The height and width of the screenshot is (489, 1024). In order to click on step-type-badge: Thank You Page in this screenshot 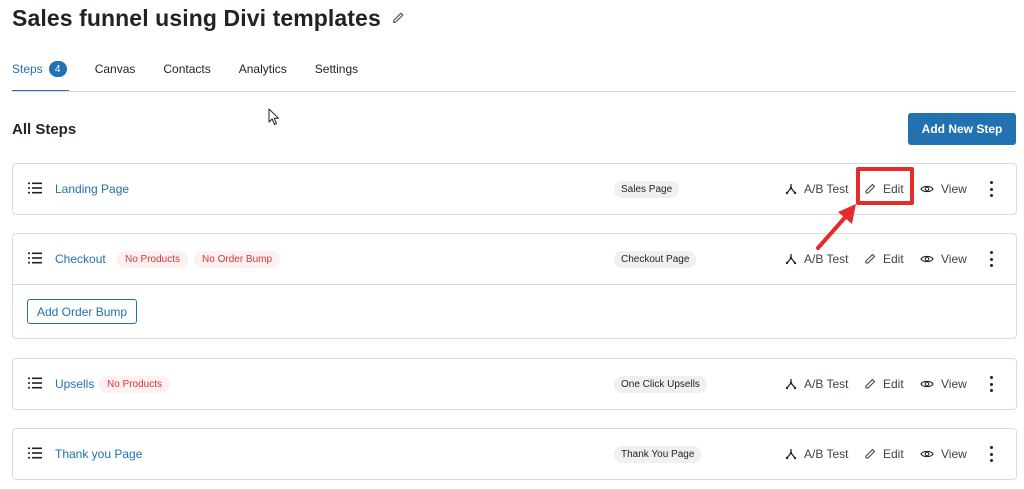, I will do `click(658, 454)`.